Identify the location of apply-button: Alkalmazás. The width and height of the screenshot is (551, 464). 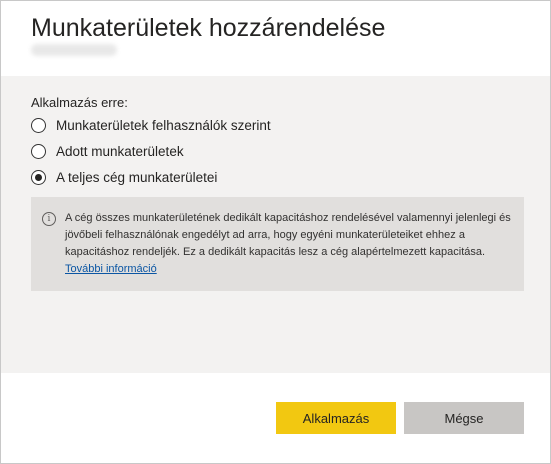
(336, 418).